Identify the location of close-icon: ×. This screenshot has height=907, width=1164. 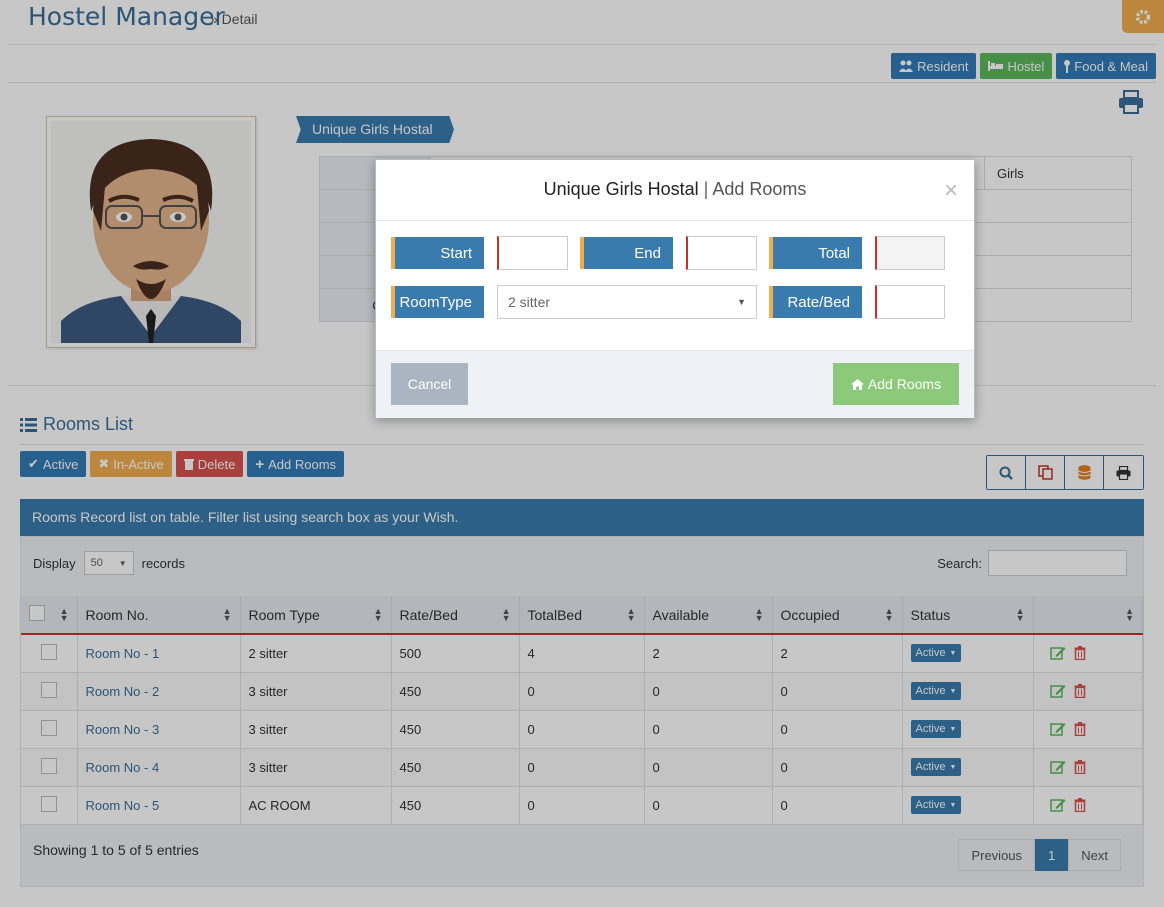
(951, 191).